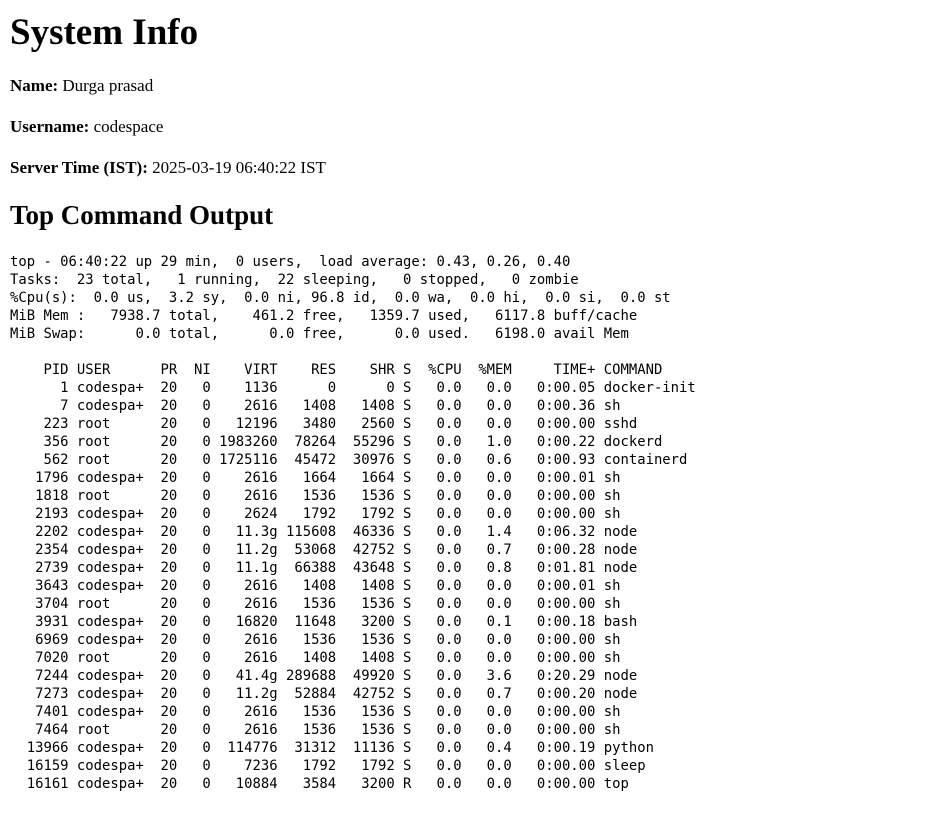 The image size is (931, 825). I want to click on page-title: System Info, so click(104, 32).